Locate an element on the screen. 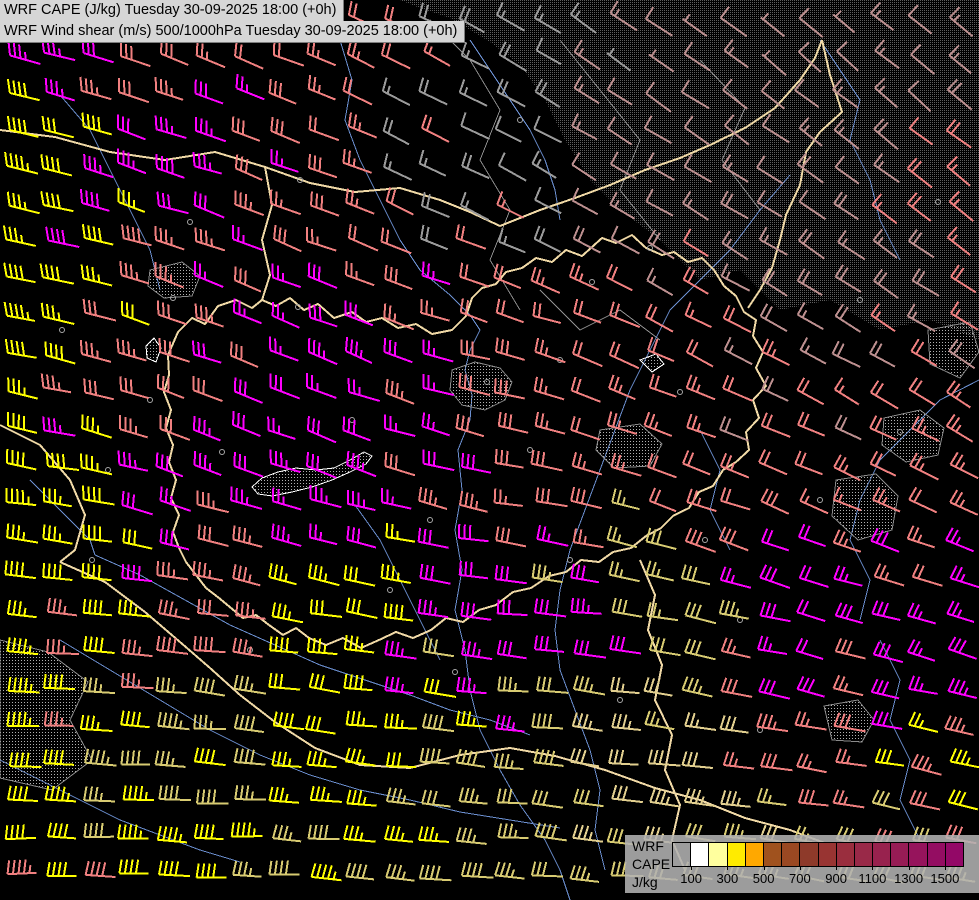 The width and height of the screenshot is (979, 900). legend-variable-label: CAPE is located at coordinates (651, 864).